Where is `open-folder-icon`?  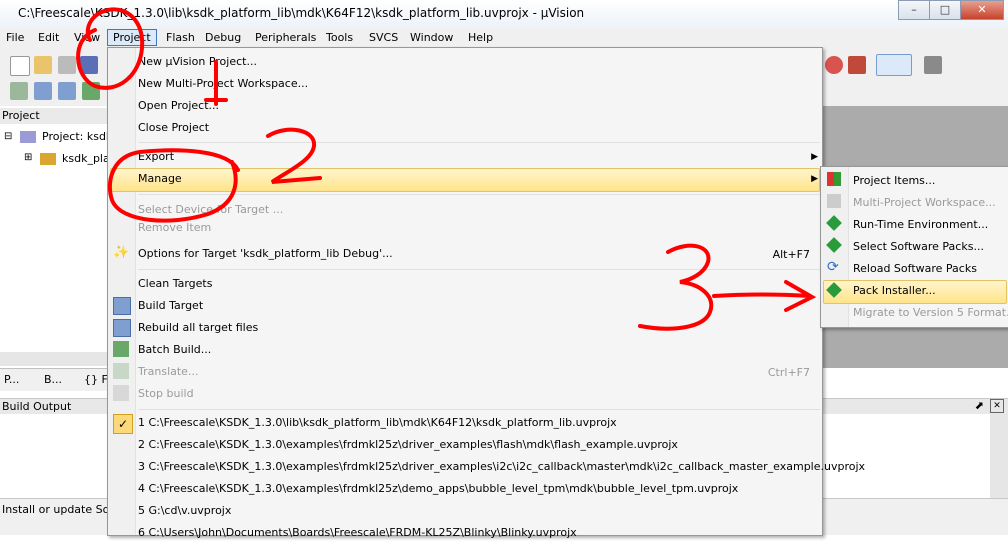
open-folder-icon is located at coordinates (43, 65).